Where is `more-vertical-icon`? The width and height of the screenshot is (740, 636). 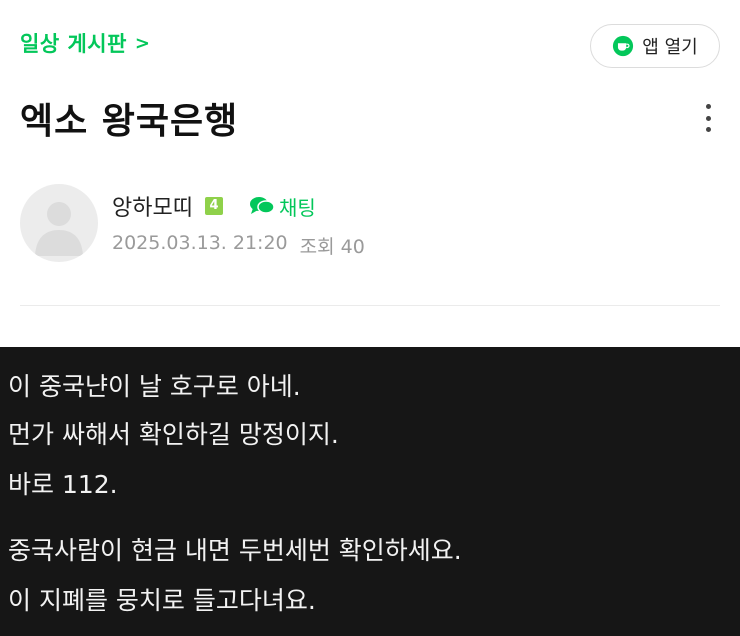
more-vertical-icon is located at coordinates (708, 118).